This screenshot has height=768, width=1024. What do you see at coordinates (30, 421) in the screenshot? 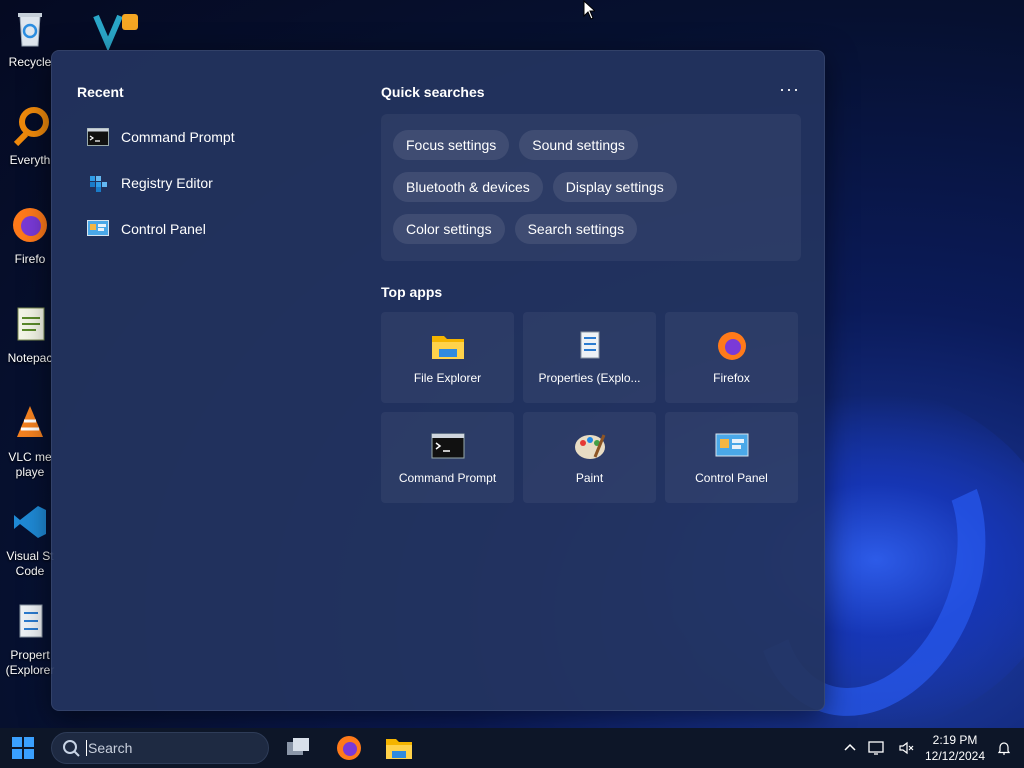
I see `vlc-icon` at bounding box center [30, 421].